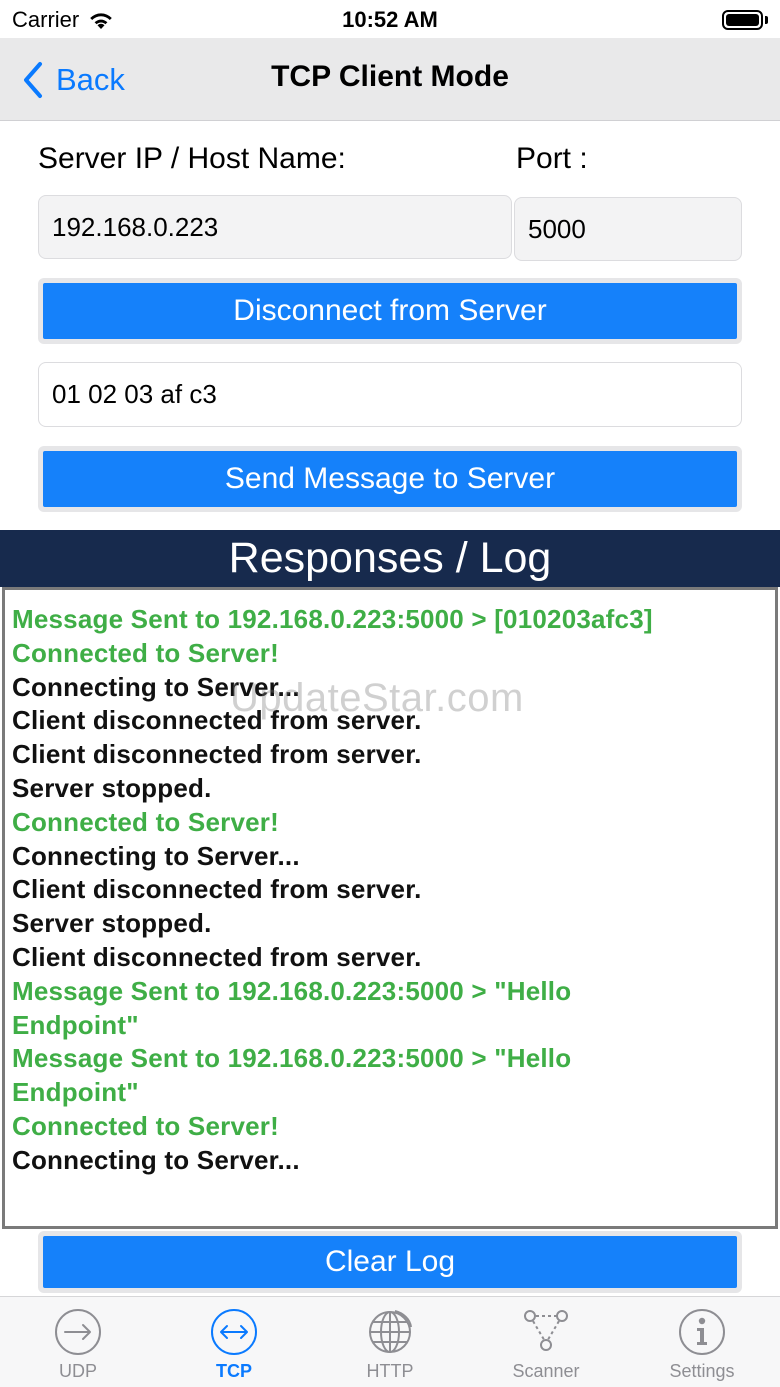 The width and height of the screenshot is (780, 1387). I want to click on tab-http: HTTP, so click(390, 1342).